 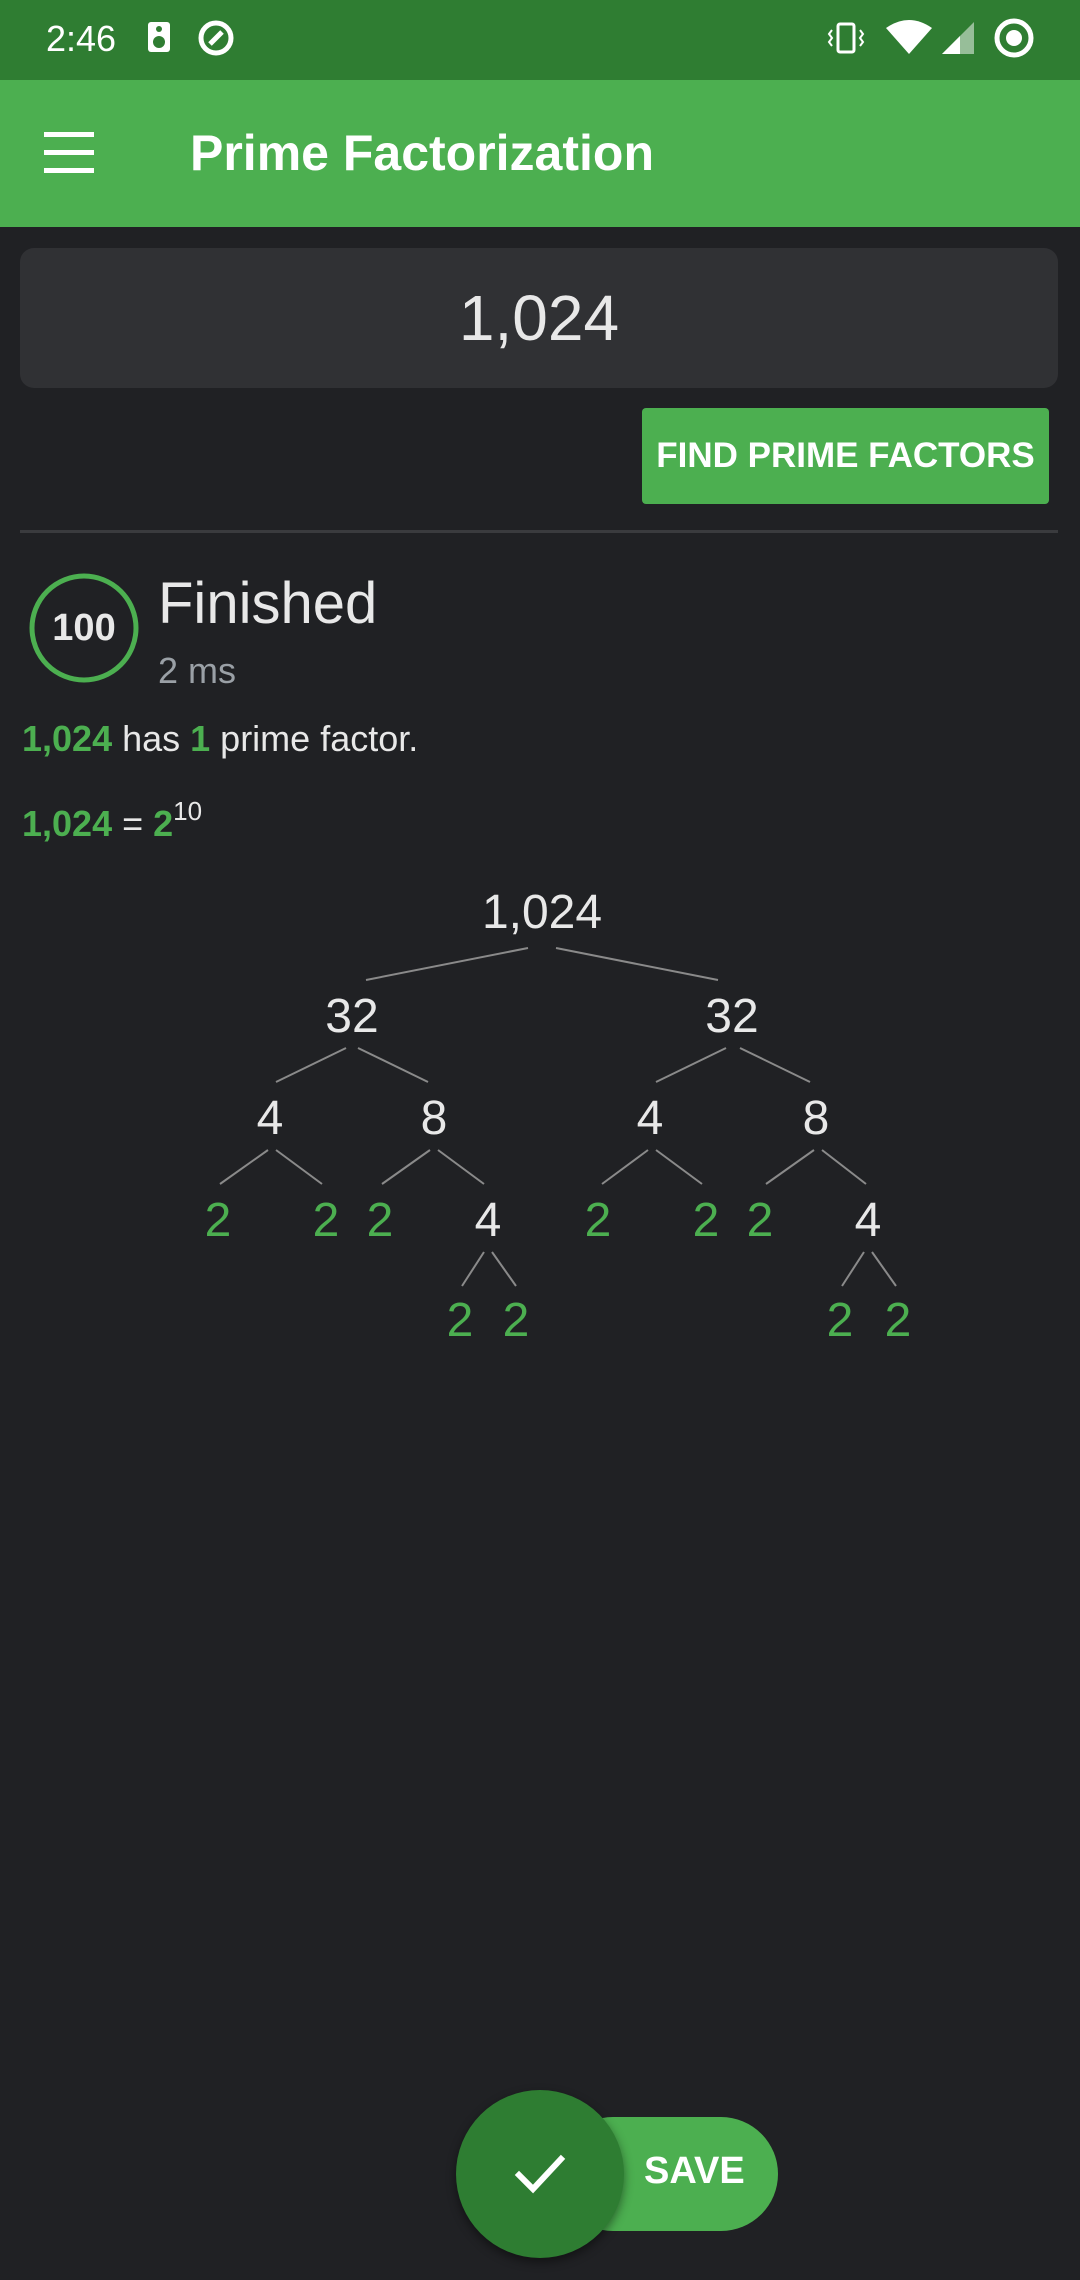 I want to click on status-bar: 2:46, so click(x=540, y=40).